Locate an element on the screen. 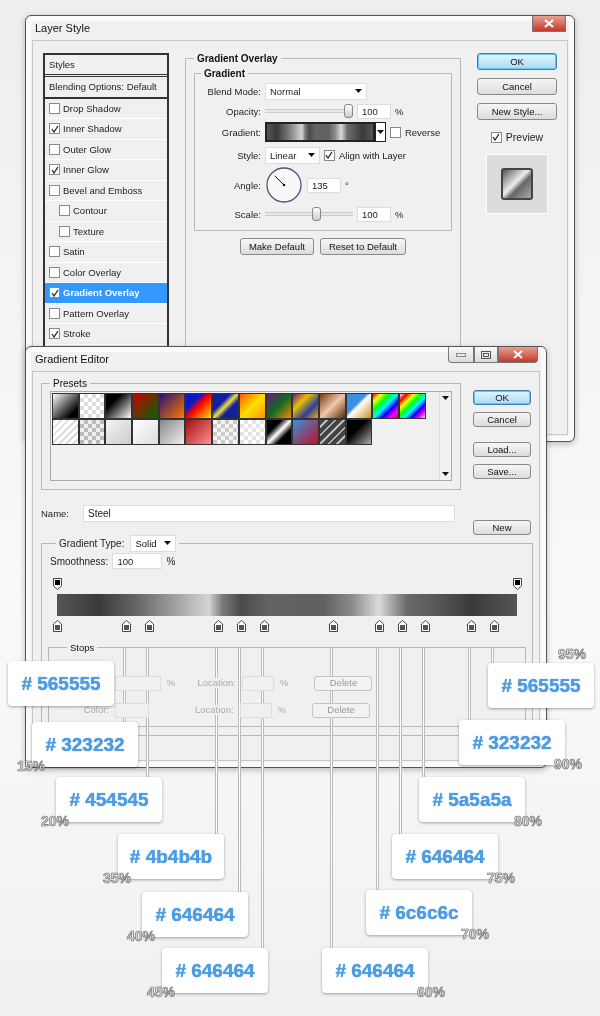  dialog-button: Reset to Default is located at coordinates (362, 246).